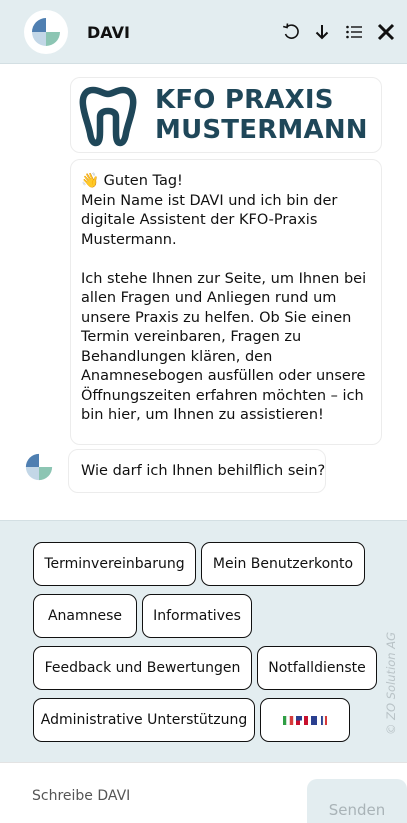 The height and width of the screenshot is (823, 407). What do you see at coordinates (39, 467) in the screenshot?
I see `bot-avatar-icon` at bounding box center [39, 467].